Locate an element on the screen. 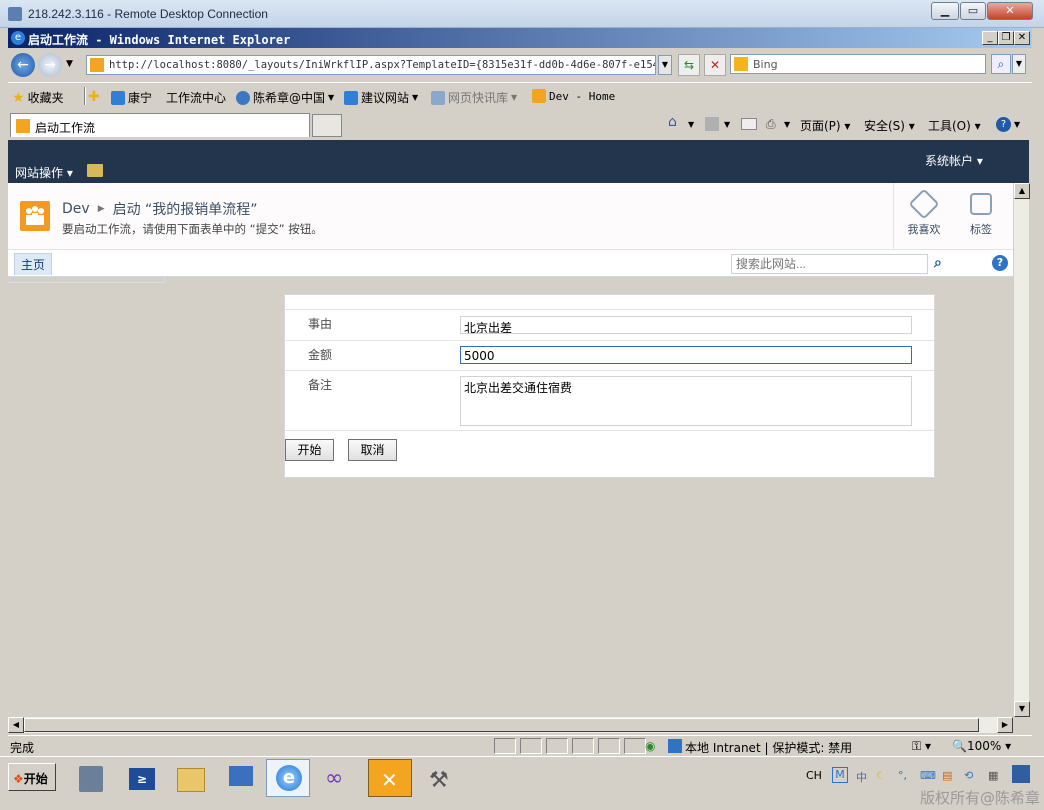 The width and height of the screenshot is (1044, 810). show-desktop-icon is located at coordinates (1021, 774).